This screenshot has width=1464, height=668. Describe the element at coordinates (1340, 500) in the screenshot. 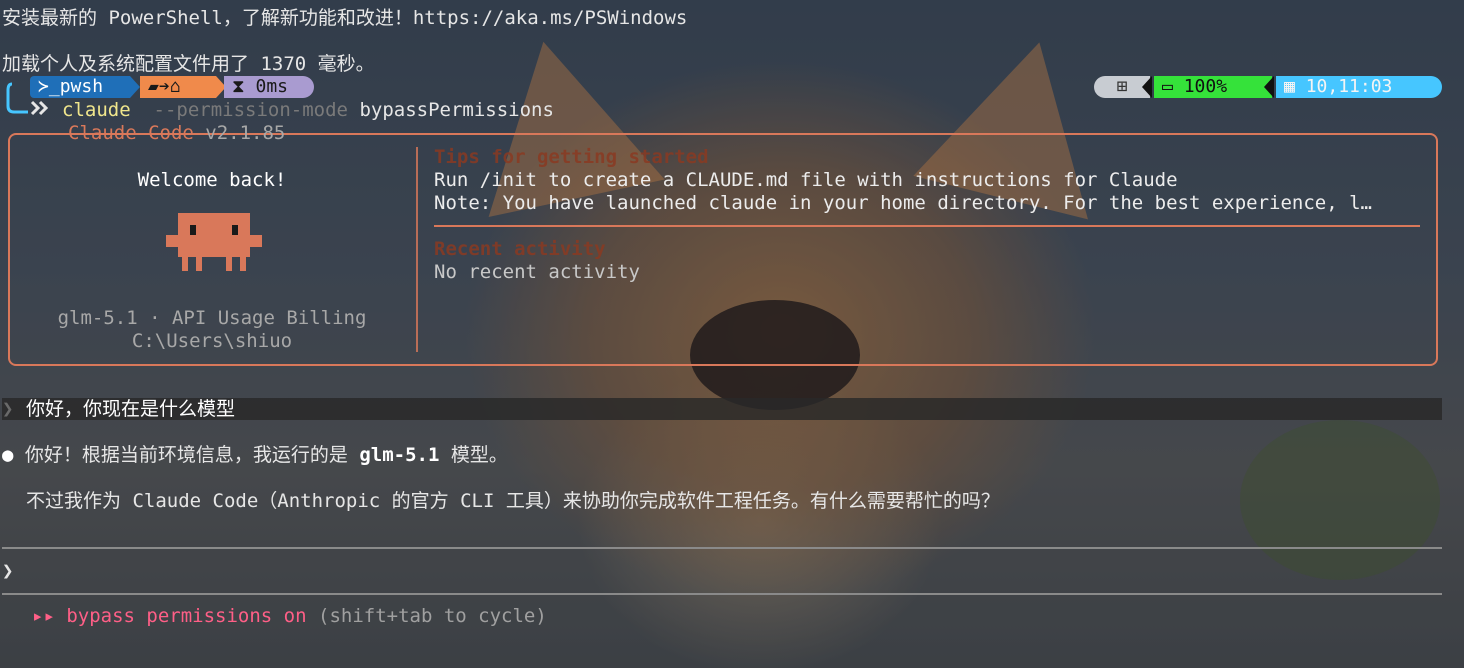

I see `wallpaper-leaves` at that location.